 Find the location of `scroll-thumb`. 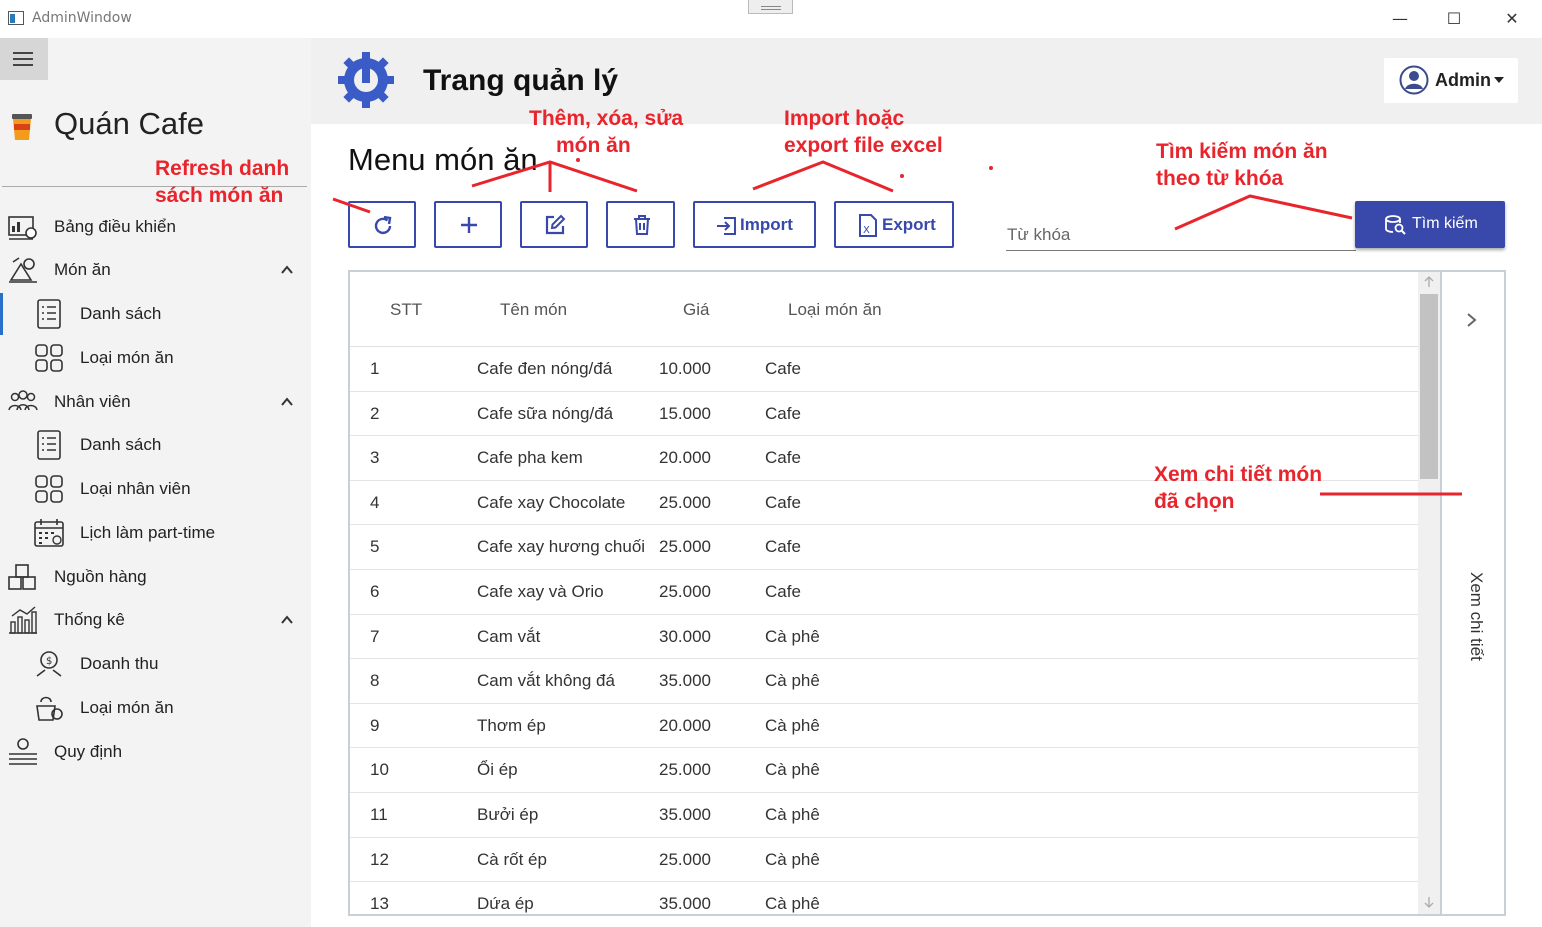

scroll-thumb is located at coordinates (1429, 386).